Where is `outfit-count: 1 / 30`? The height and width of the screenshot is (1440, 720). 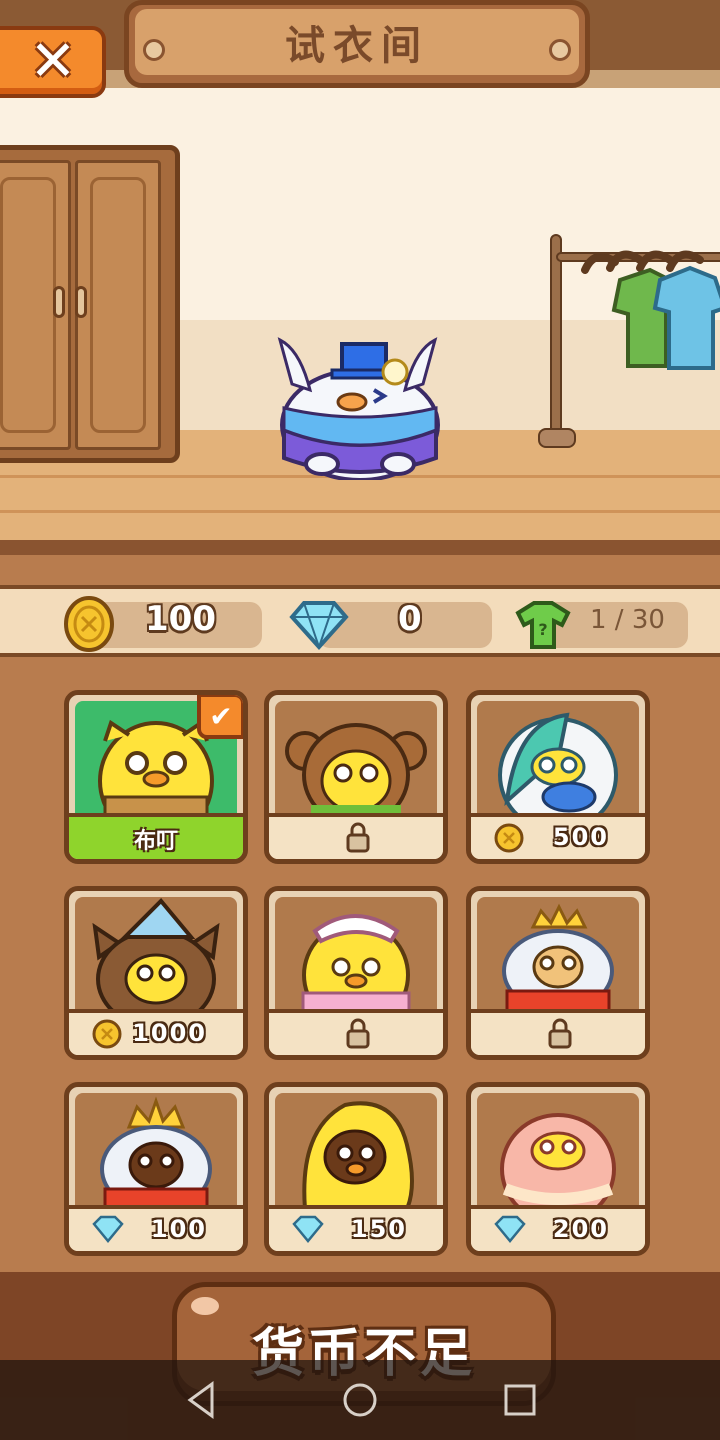 outfit-count: 1 / 30 is located at coordinates (627, 620).